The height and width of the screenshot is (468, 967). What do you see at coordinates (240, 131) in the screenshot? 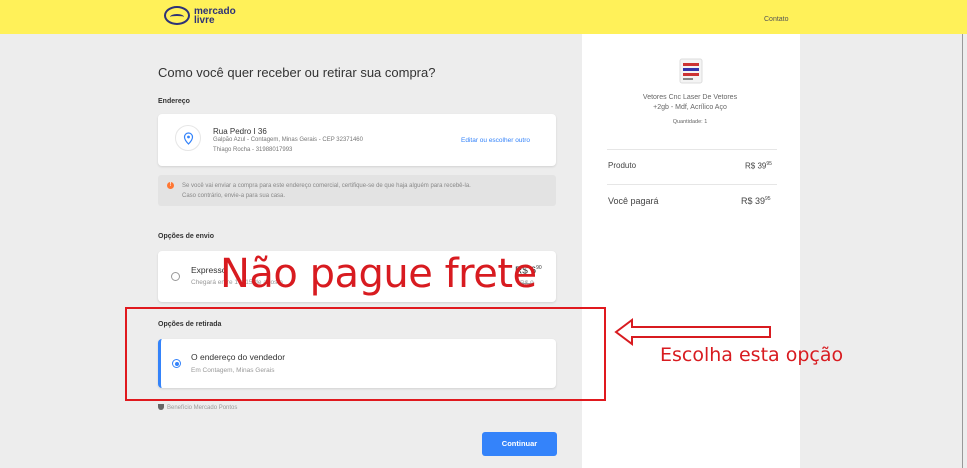
I see `address-street: Rua Pedro I 36` at bounding box center [240, 131].